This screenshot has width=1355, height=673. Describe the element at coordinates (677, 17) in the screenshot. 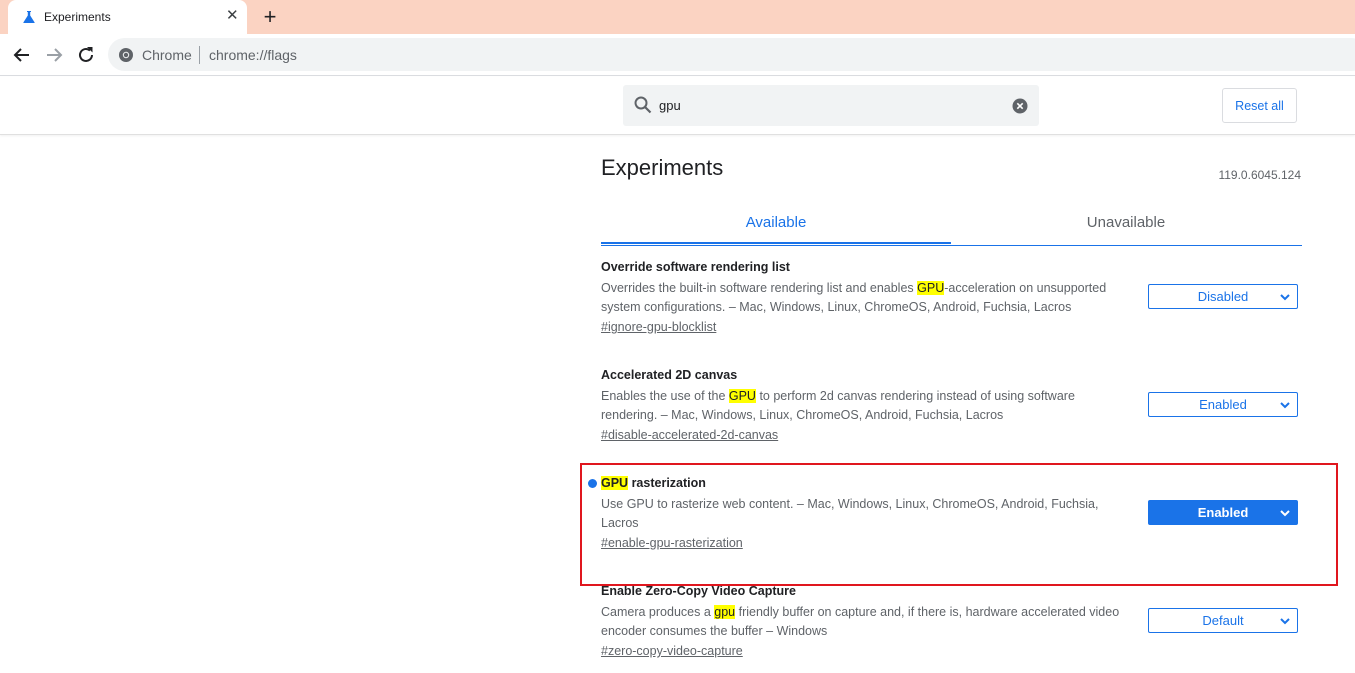

I see `tab-strip: Experiments ✕ +` at that location.